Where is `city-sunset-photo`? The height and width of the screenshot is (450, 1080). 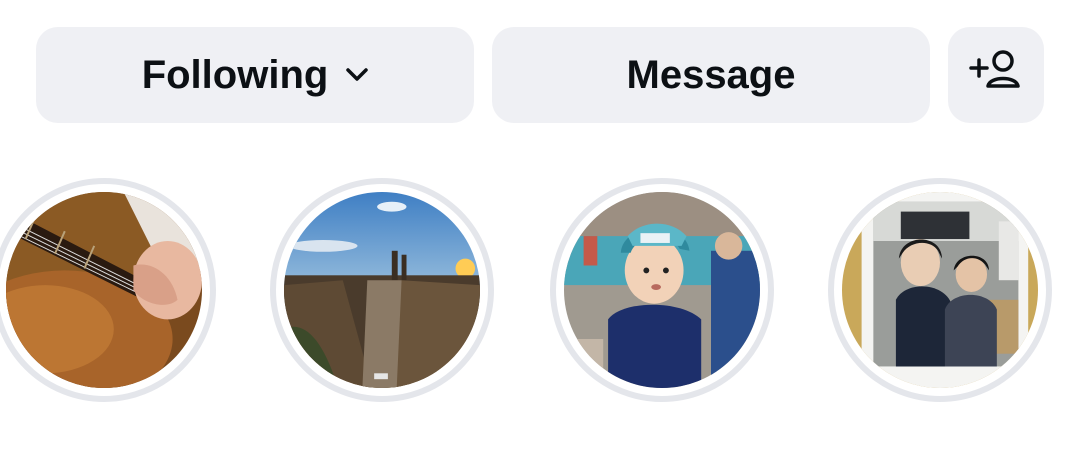 city-sunset-photo is located at coordinates (382, 290).